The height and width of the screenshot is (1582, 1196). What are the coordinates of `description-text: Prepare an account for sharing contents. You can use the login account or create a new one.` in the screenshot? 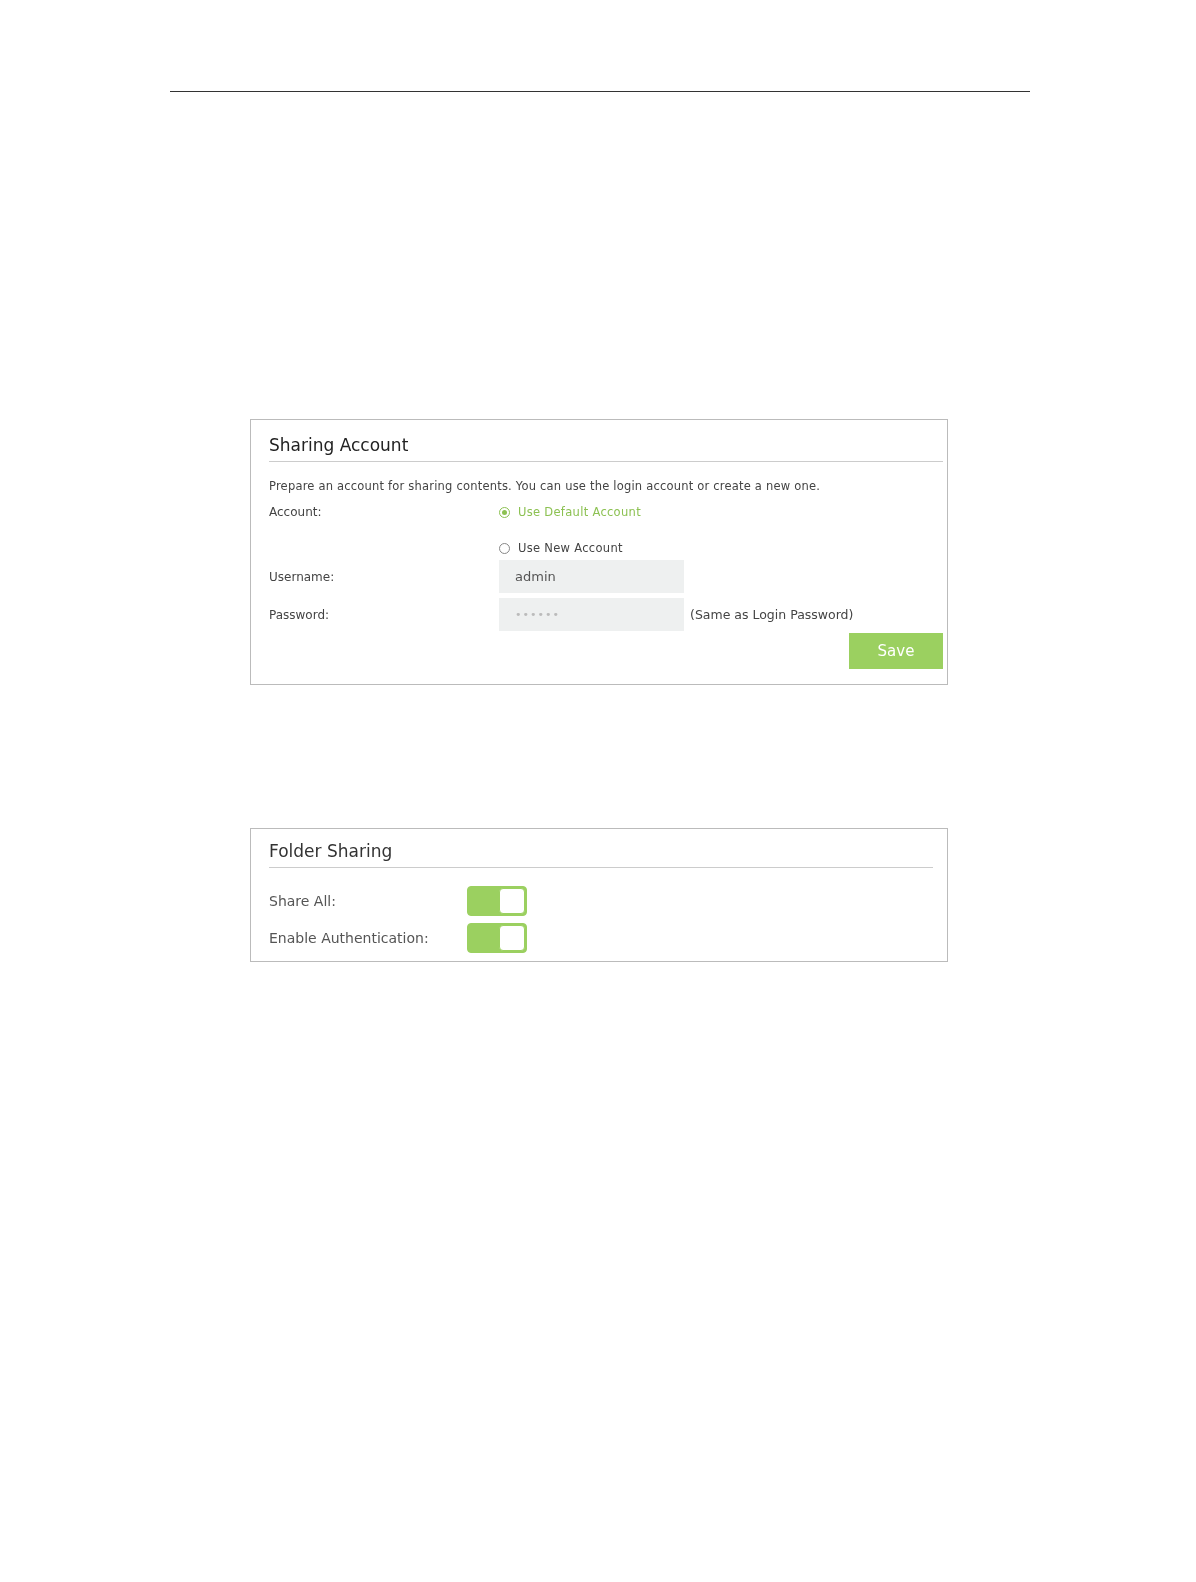 It's located at (545, 486).